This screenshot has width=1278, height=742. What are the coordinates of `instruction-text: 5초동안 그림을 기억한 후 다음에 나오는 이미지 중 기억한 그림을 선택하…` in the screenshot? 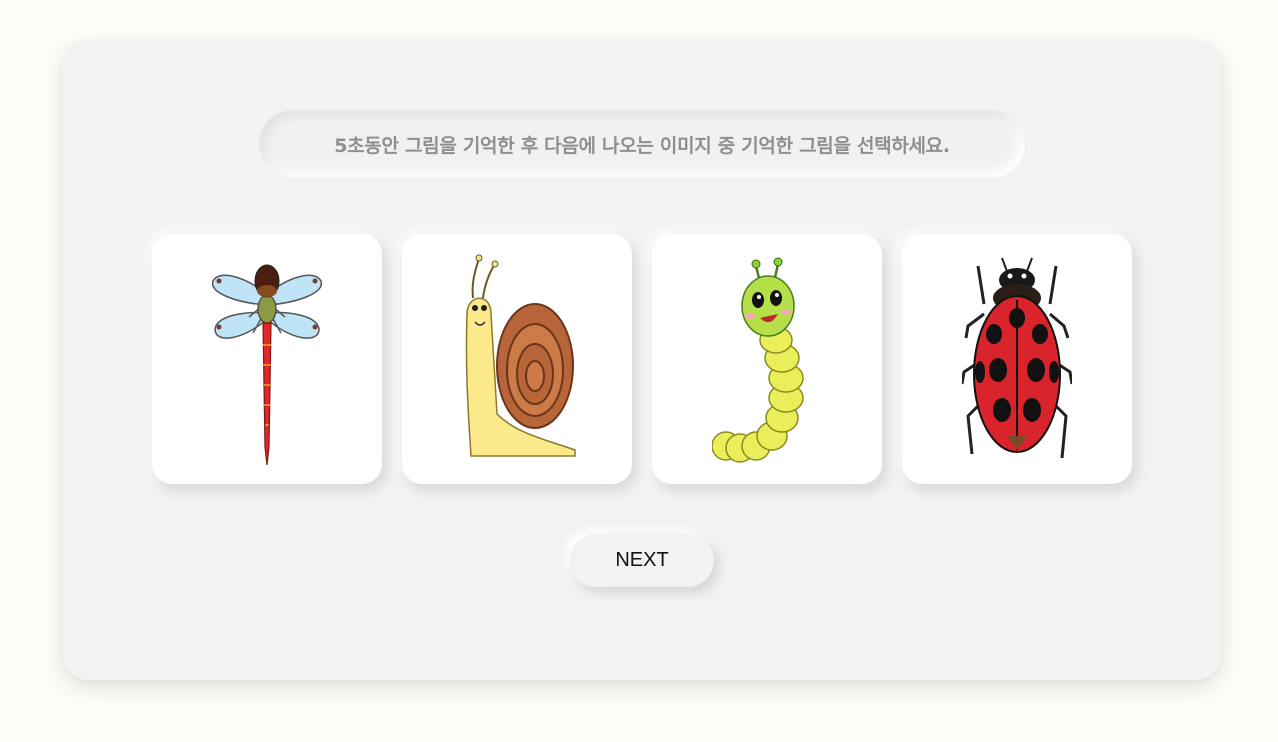 It's located at (642, 145).